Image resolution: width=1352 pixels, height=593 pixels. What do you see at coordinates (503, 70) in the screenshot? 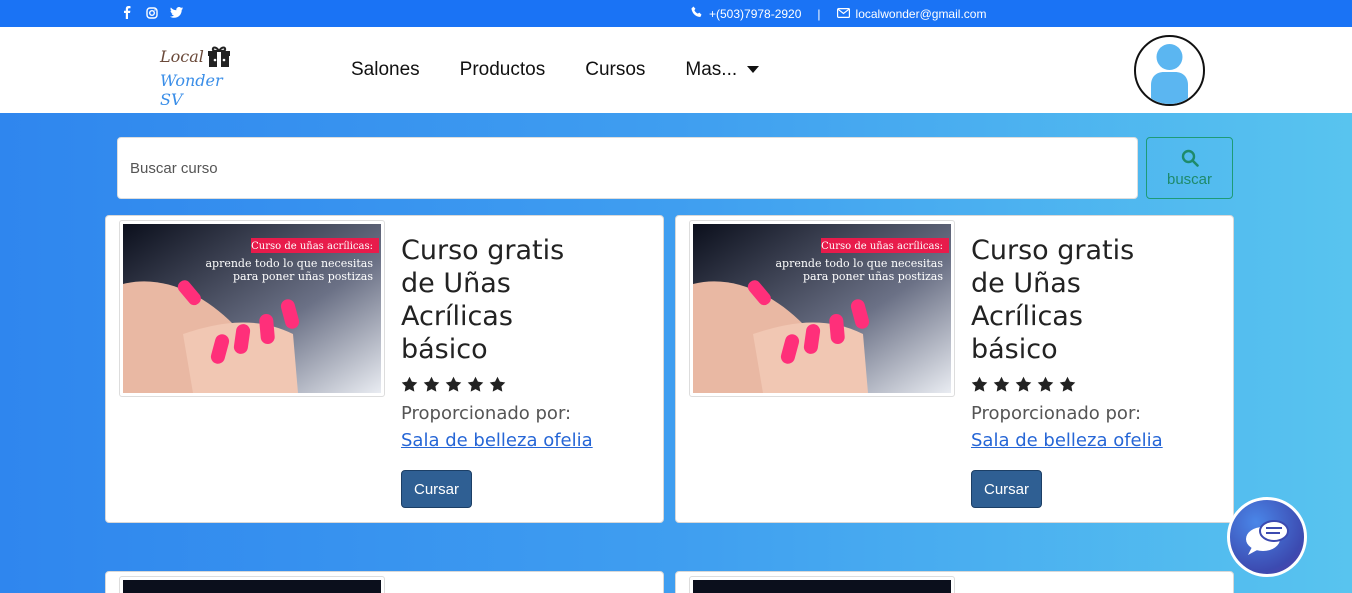
I see `nav-productos: Productos` at bounding box center [503, 70].